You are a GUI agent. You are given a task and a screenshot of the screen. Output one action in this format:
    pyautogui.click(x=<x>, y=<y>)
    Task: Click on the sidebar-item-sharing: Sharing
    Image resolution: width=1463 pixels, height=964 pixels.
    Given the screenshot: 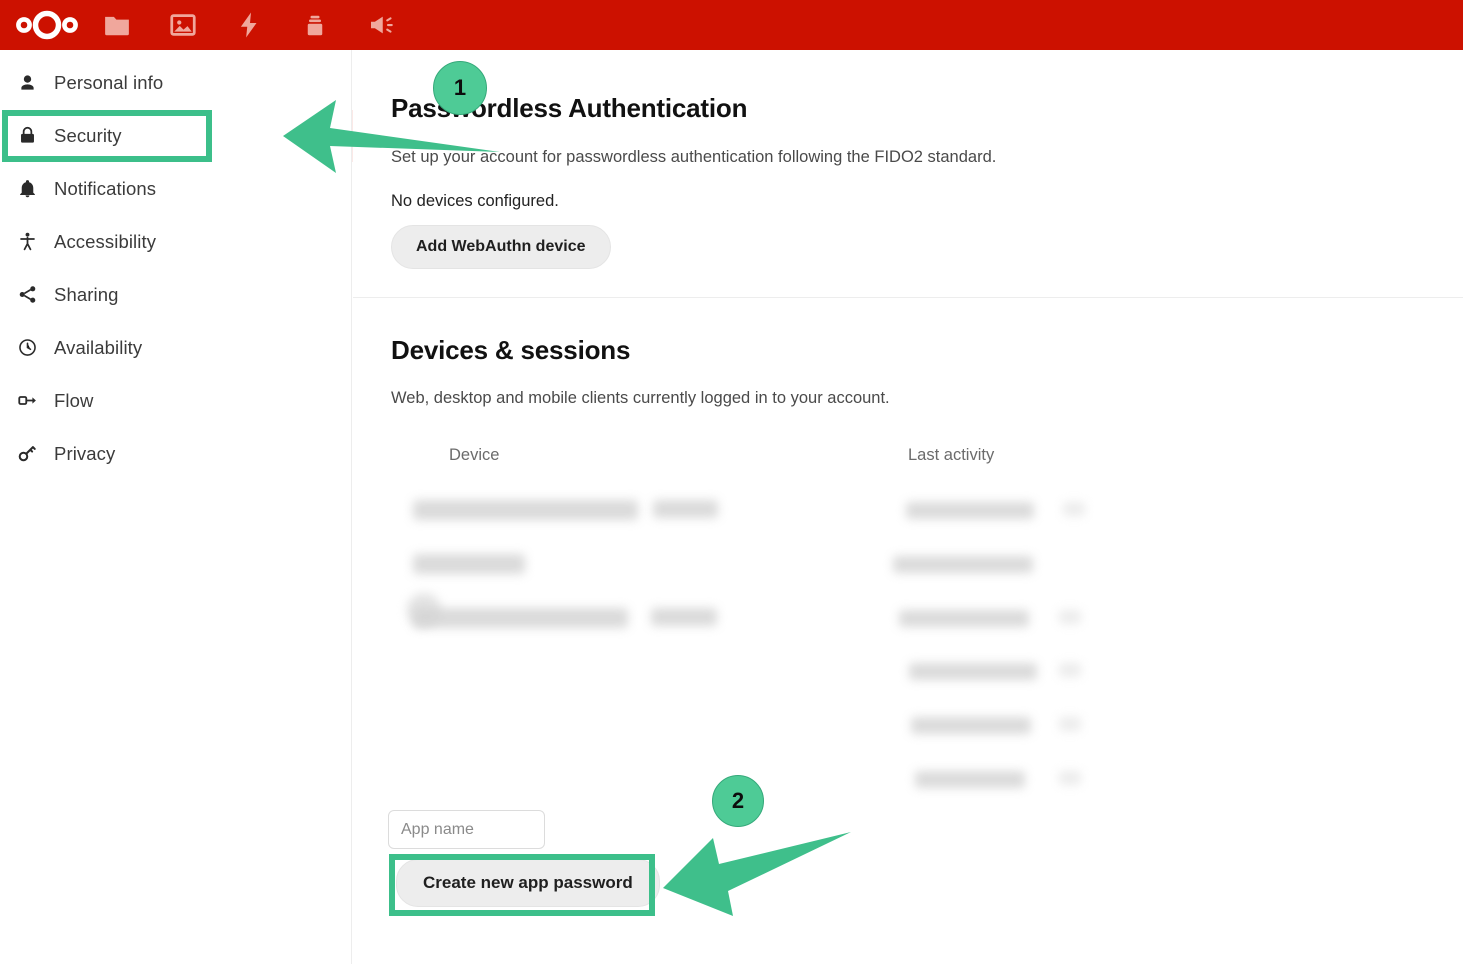 What is the action you would take?
    pyautogui.click(x=175, y=294)
    